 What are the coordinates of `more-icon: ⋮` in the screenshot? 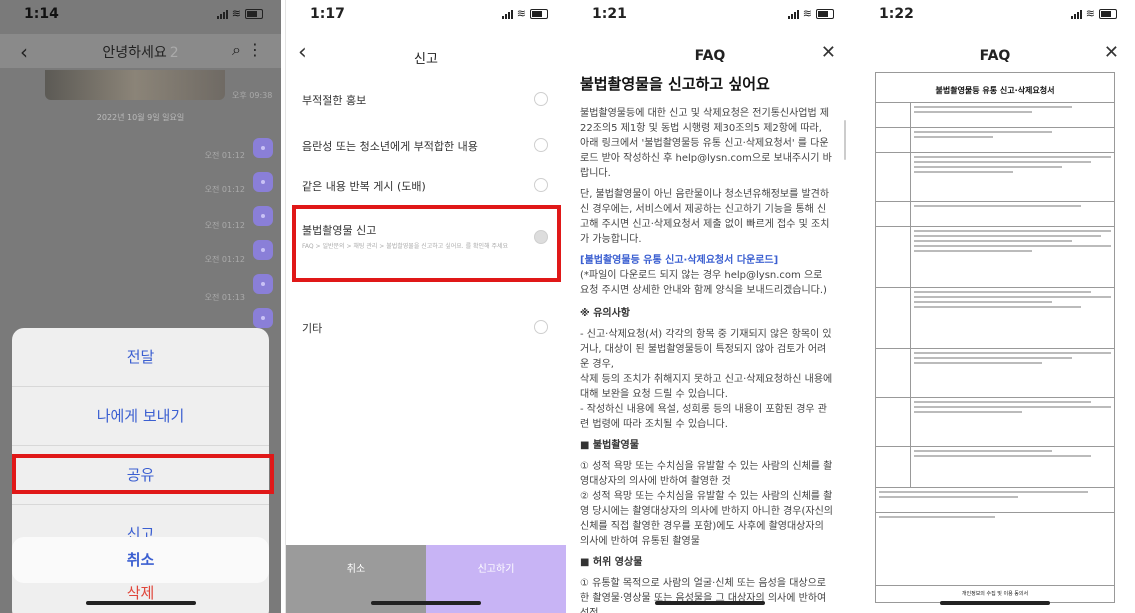 It's located at (255, 49).